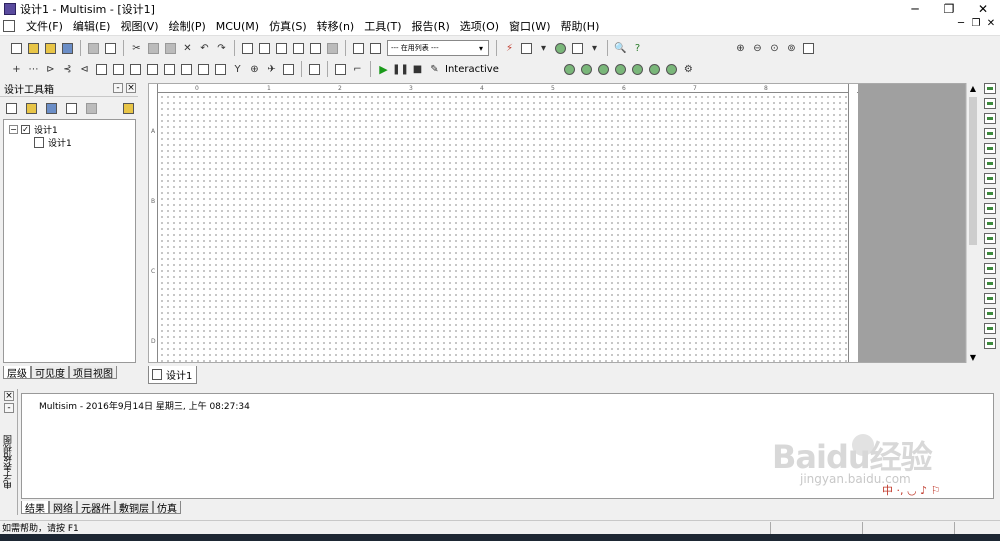 Image resolution: width=1000 pixels, height=541 pixels. I want to click on logic-converter-icon, so click(990, 208).